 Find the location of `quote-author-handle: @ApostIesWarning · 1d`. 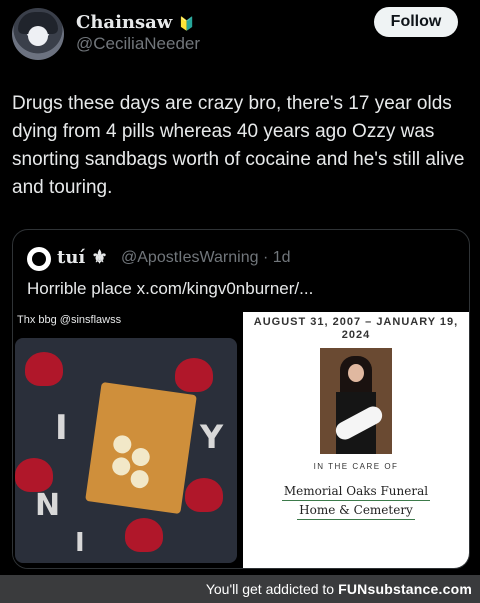

quote-author-handle: @ApostIesWarning · 1d is located at coordinates (206, 258).